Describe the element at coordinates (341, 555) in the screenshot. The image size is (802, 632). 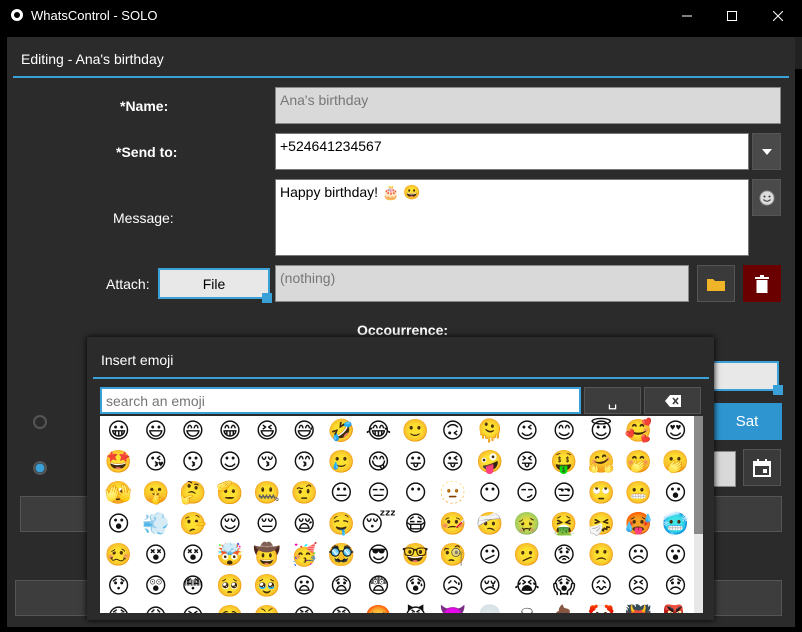
I see `emoji-cell: 🥸` at that location.